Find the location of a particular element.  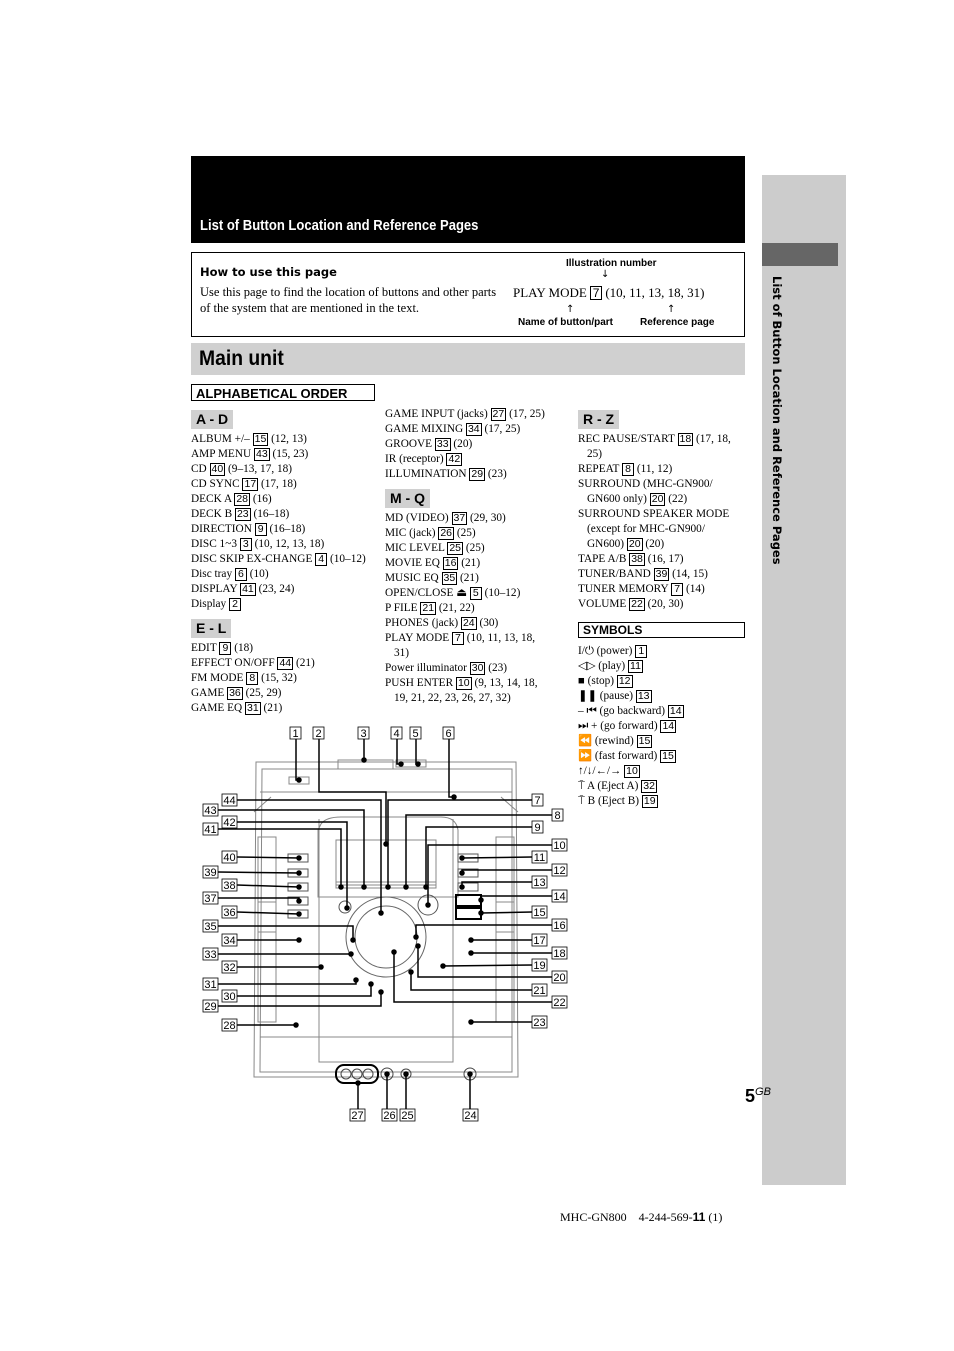

callout-19: 19 is located at coordinates (539, 965).